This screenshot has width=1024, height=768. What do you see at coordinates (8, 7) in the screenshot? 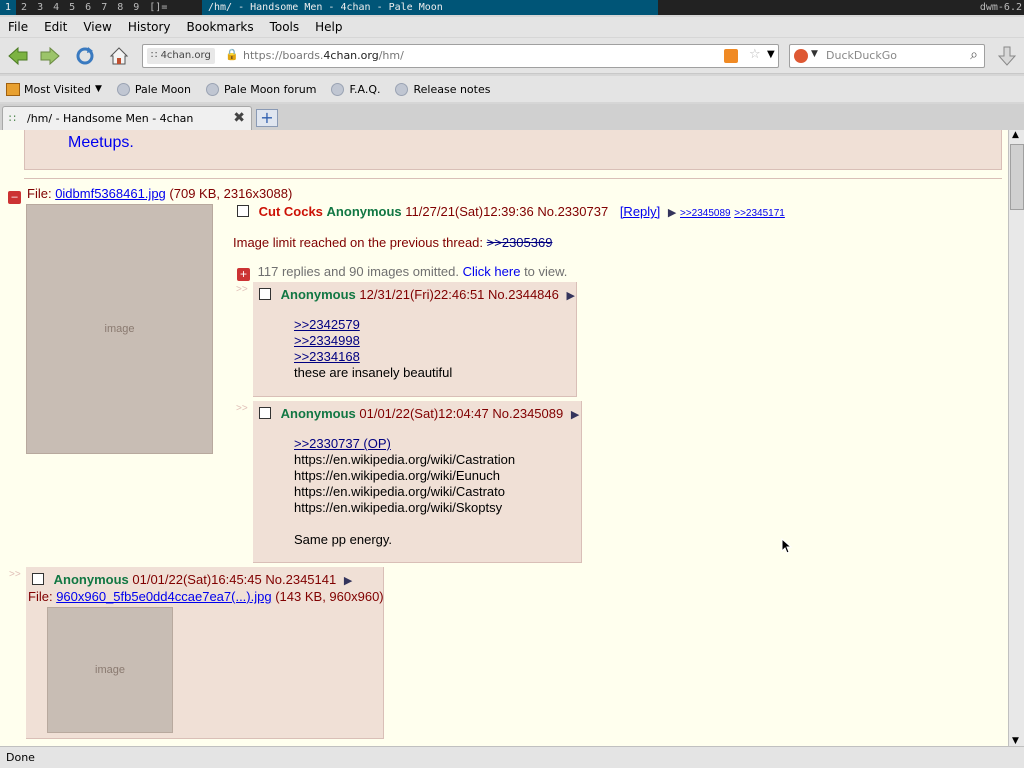
I see `wm-tag-1: 1` at bounding box center [8, 7].